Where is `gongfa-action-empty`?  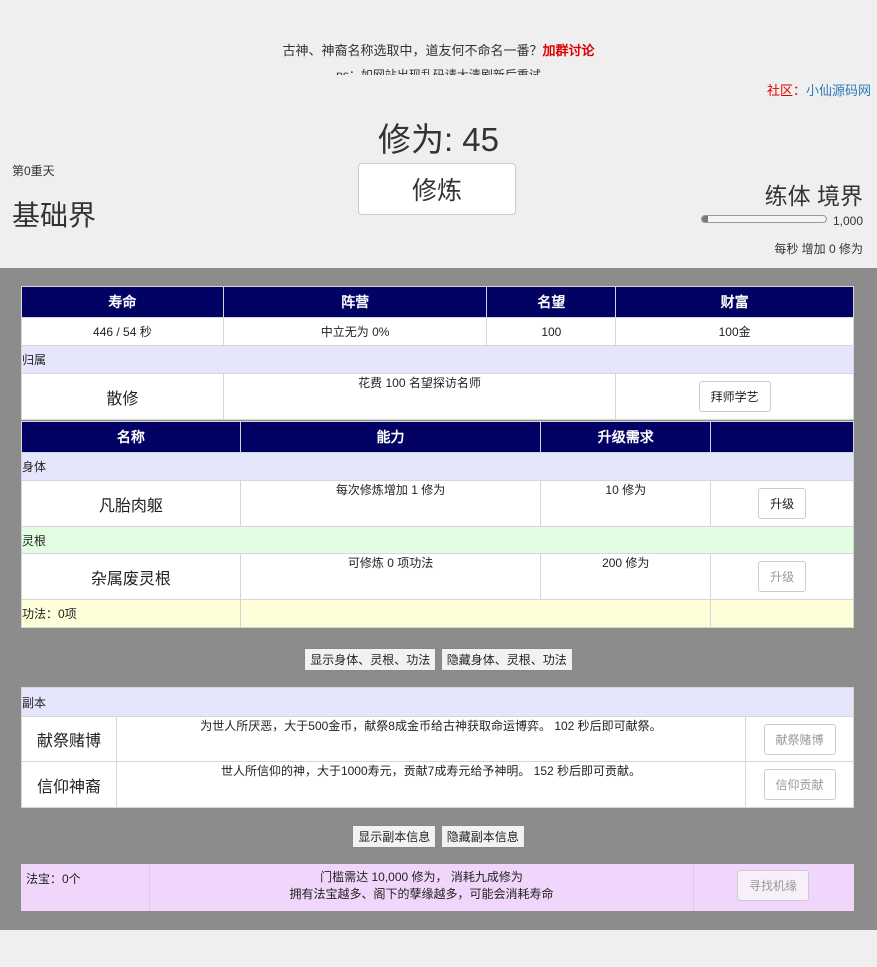 gongfa-action-empty is located at coordinates (782, 613).